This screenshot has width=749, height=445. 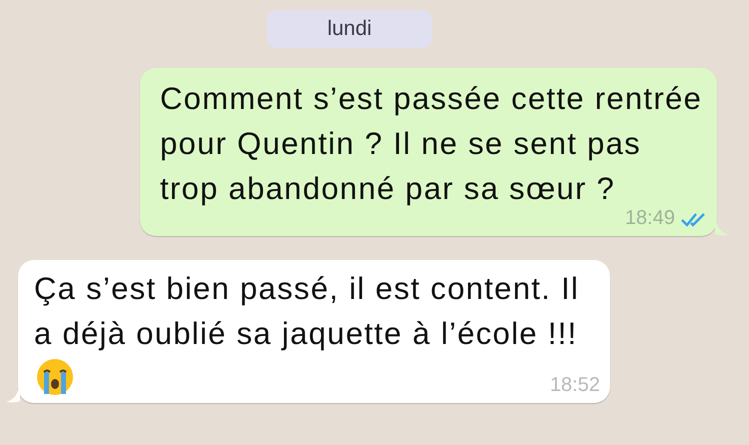 I want to click on message-text: Ça s’est bien passé, il est content. Il a déjà oublié sa jaquette à l’école !!!, so click(x=307, y=311).